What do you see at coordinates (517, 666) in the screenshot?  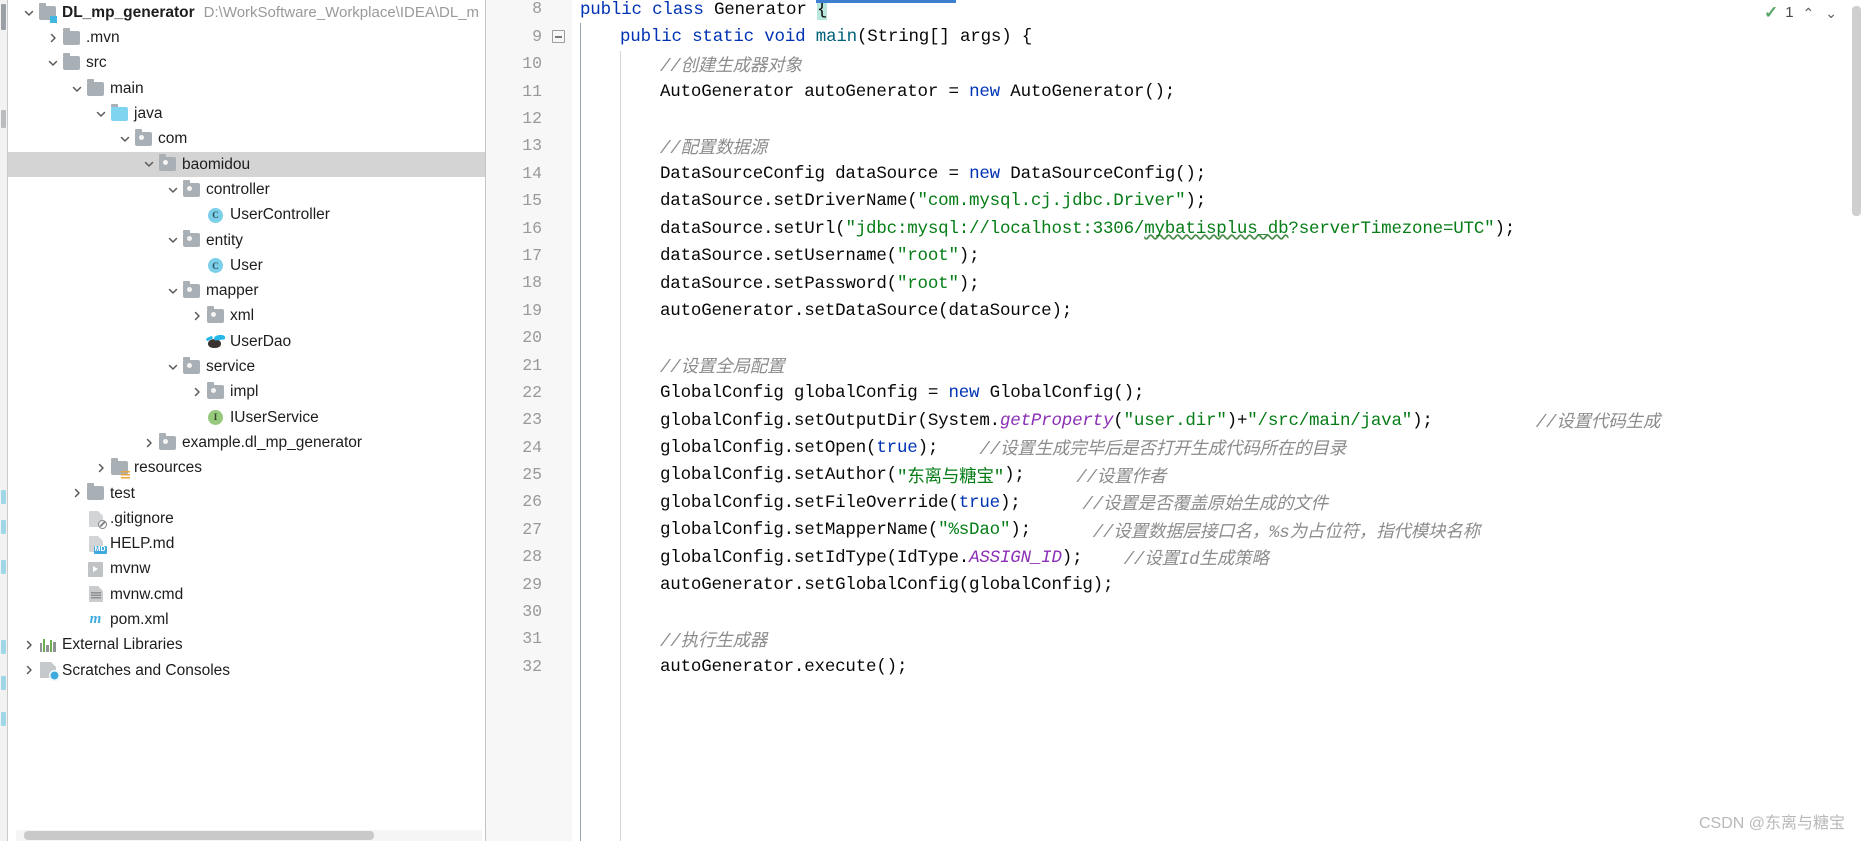 I see `gutter-line-32: 32` at bounding box center [517, 666].